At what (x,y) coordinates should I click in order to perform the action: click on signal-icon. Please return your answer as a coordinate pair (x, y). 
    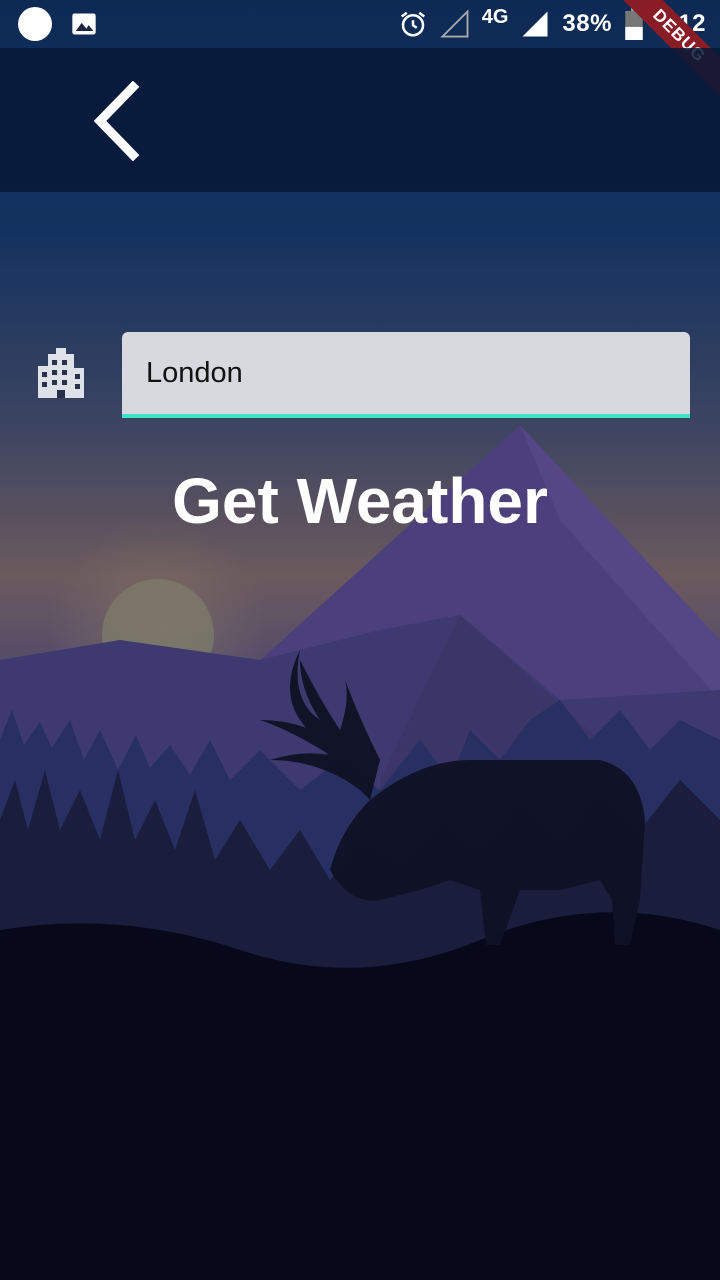
    Looking at the image, I should click on (535, 24).